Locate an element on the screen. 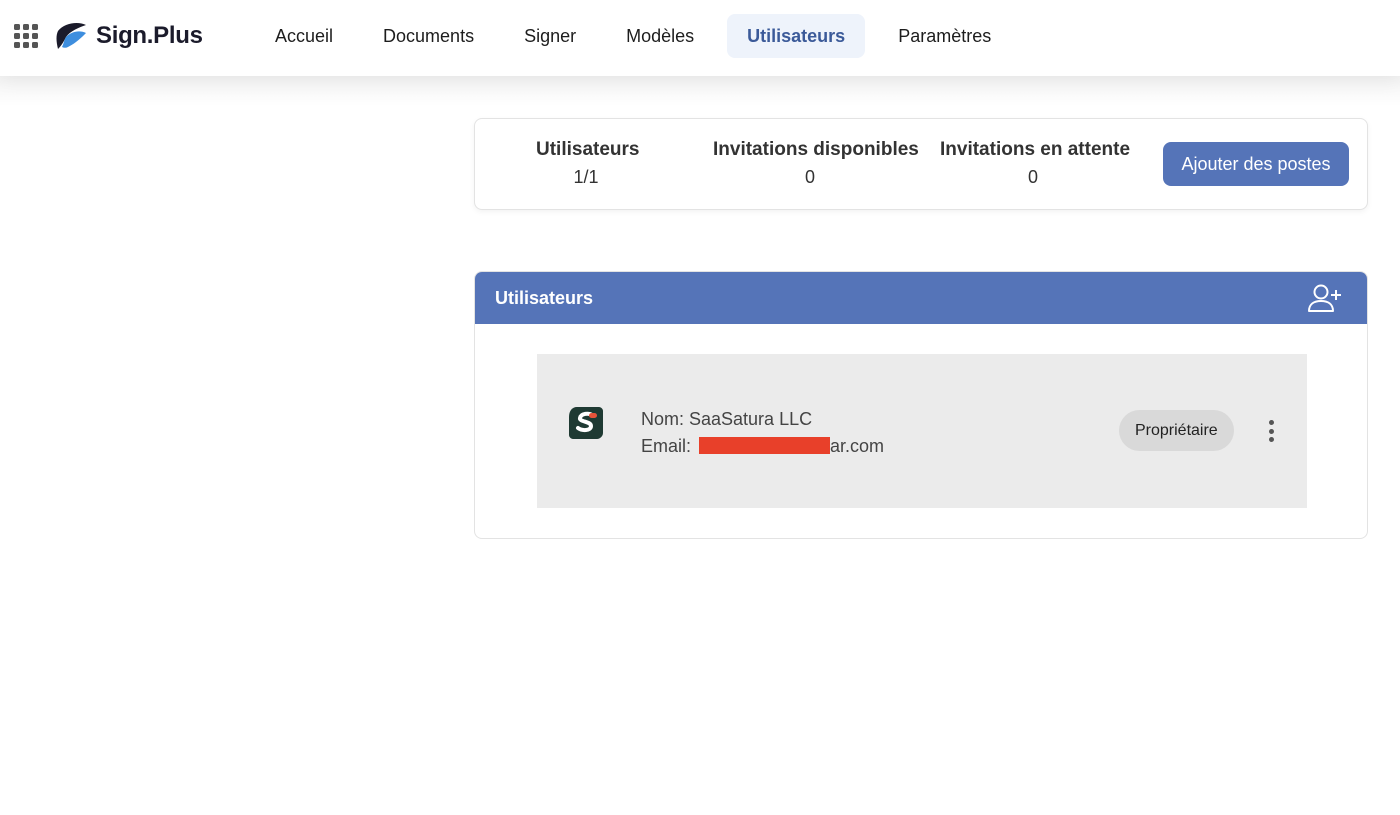  signplus-logo-icon is located at coordinates (71, 36).